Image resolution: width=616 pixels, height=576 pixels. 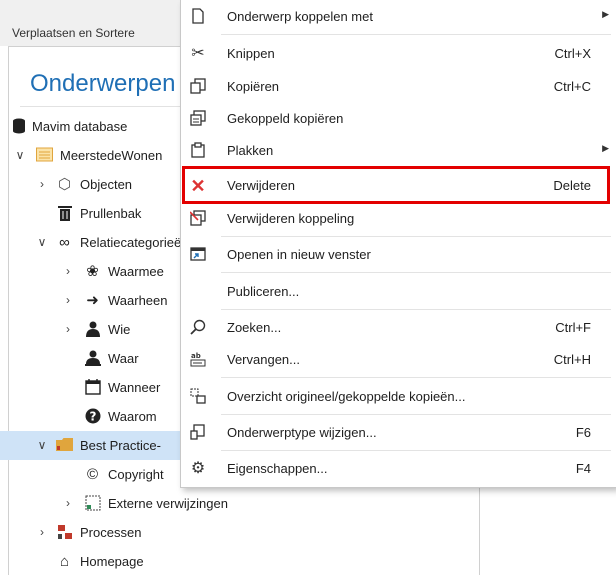 I want to click on menu-item-label: Knippen, so click(x=251, y=53).